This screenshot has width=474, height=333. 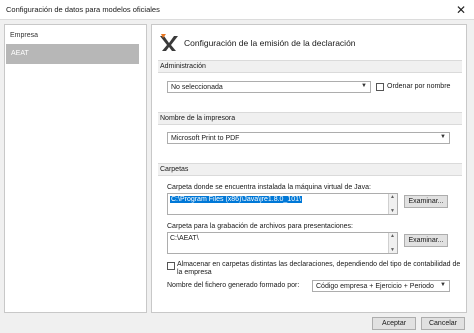 I want to click on administracion-combo-value: No seleccionada, so click(x=197, y=87).